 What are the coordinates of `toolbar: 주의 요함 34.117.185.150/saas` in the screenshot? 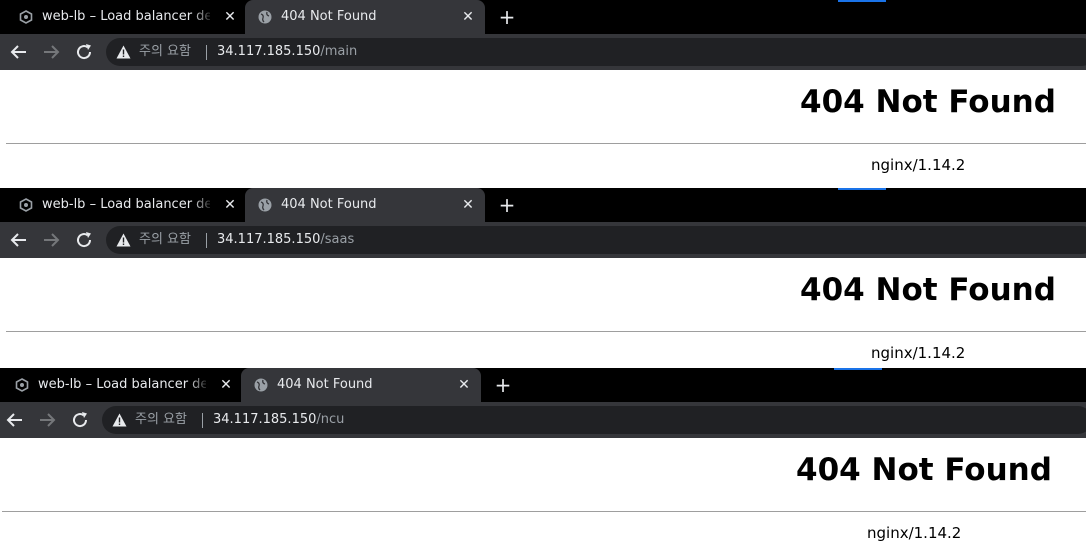 It's located at (543, 240).